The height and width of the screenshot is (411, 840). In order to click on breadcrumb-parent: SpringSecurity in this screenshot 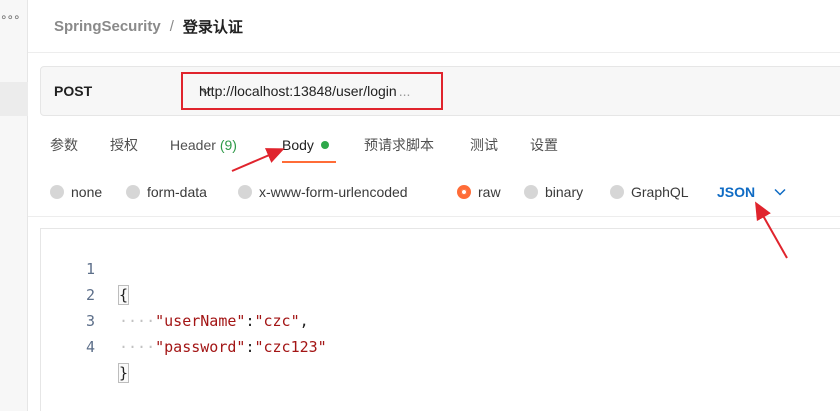, I will do `click(107, 26)`.